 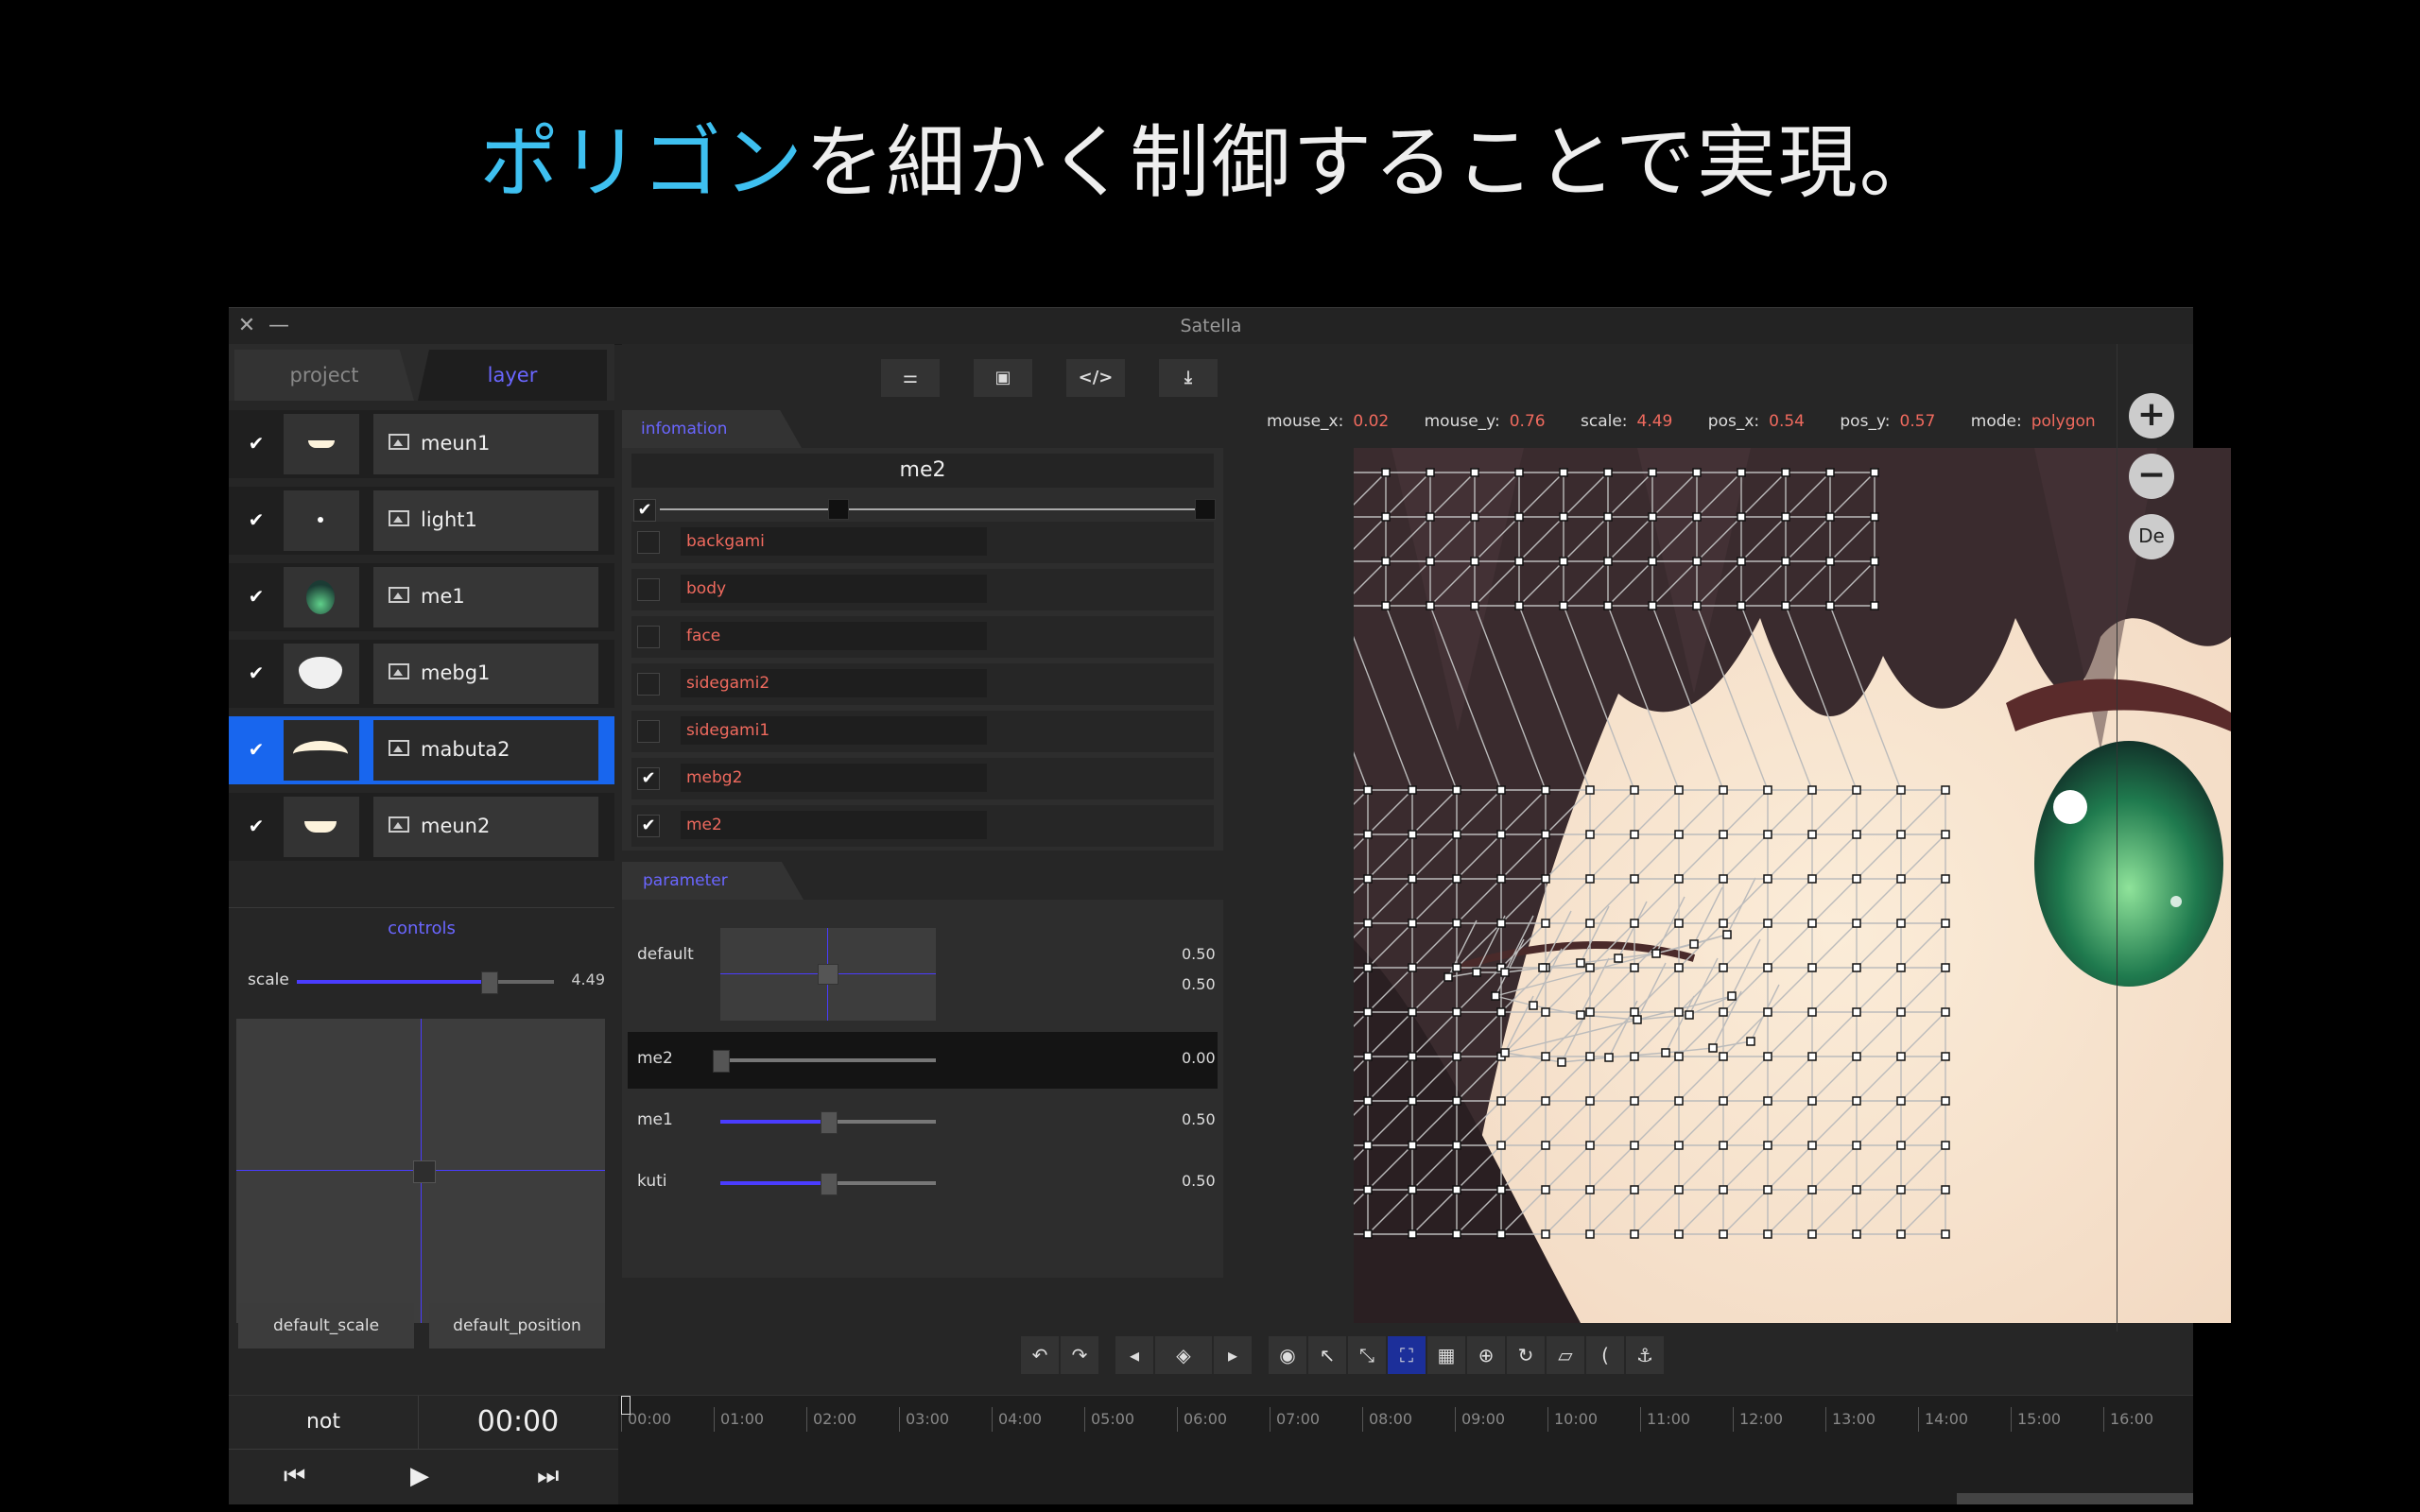 I want to click on param-pad-knob, so click(x=828, y=974).